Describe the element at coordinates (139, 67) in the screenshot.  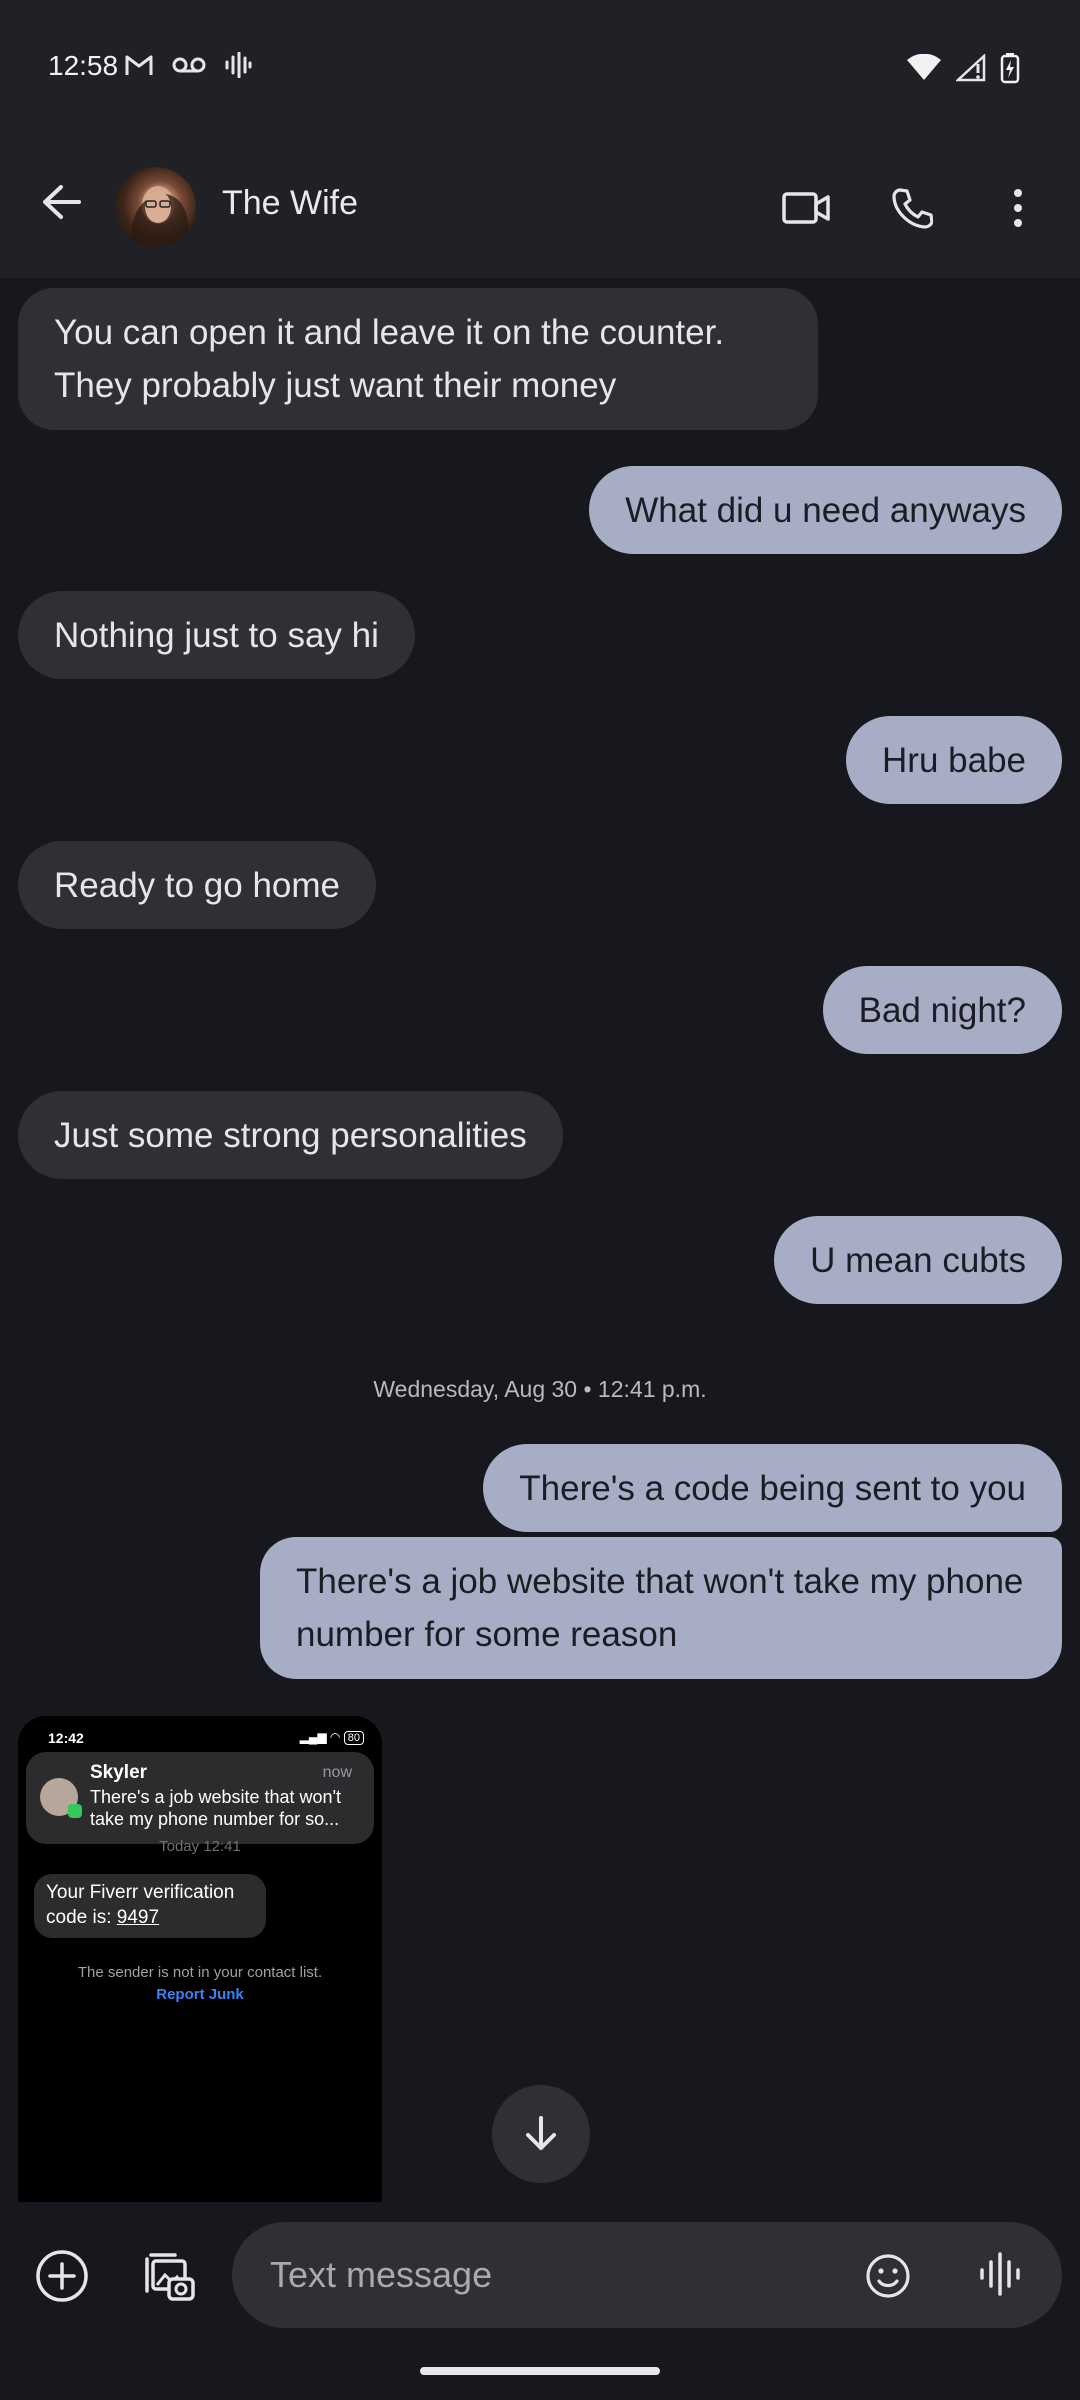
I see `gmail-icon` at that location.